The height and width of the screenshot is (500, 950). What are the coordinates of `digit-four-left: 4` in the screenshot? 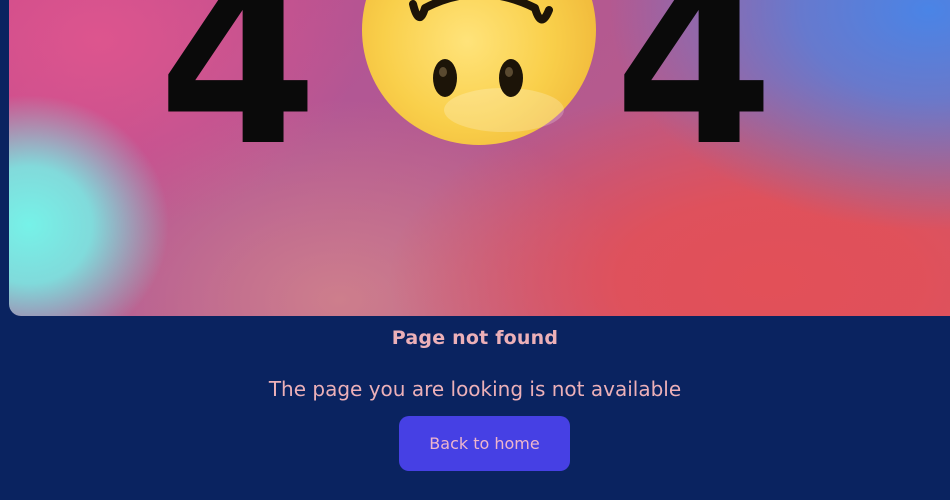 It's located at (238, 98).